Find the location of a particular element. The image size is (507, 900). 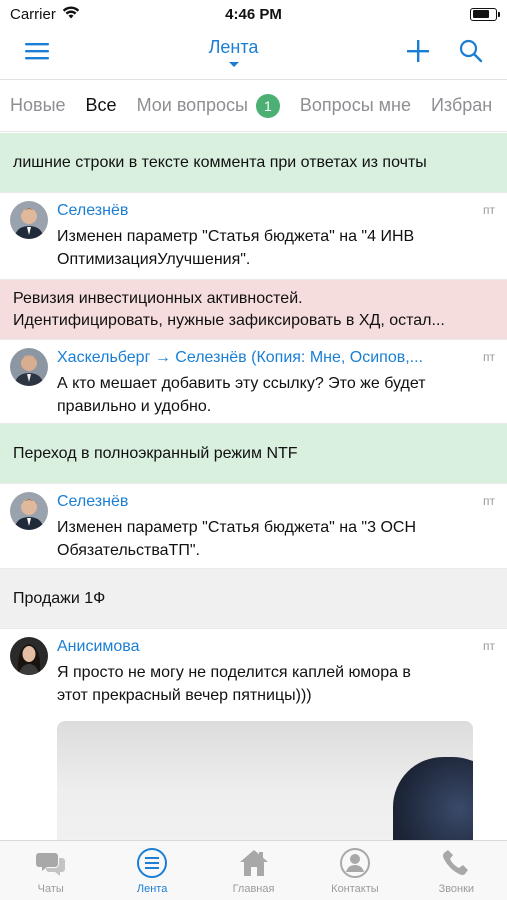

tab-bar-home: Главная is located at coordinates (253, 870).